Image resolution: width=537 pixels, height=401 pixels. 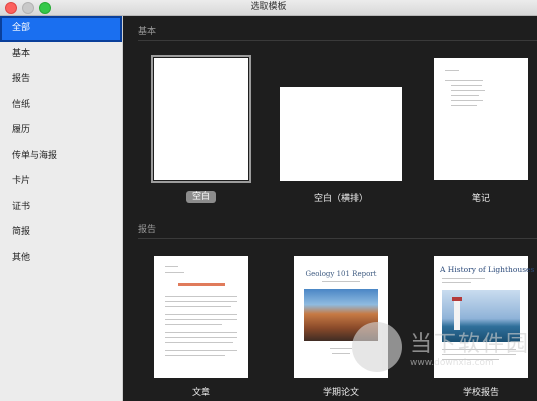 I want to click on sidebar-item-label: 简报, so click(x=21, y=232).